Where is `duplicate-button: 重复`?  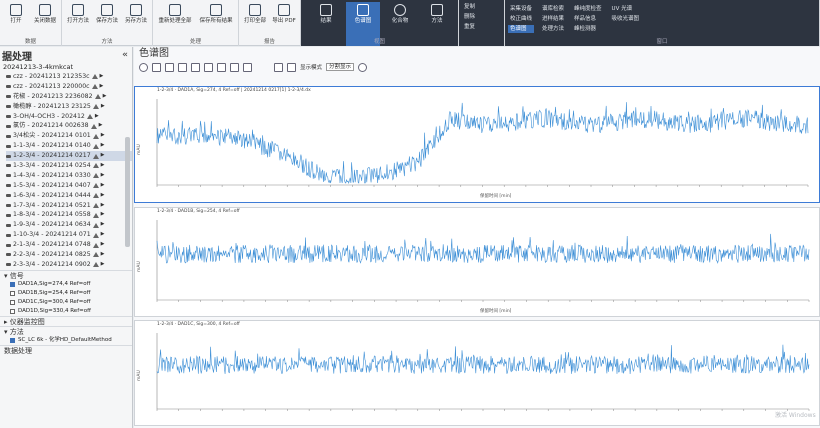
duplicate-button: 重复 is located at coordinates (481, 27).